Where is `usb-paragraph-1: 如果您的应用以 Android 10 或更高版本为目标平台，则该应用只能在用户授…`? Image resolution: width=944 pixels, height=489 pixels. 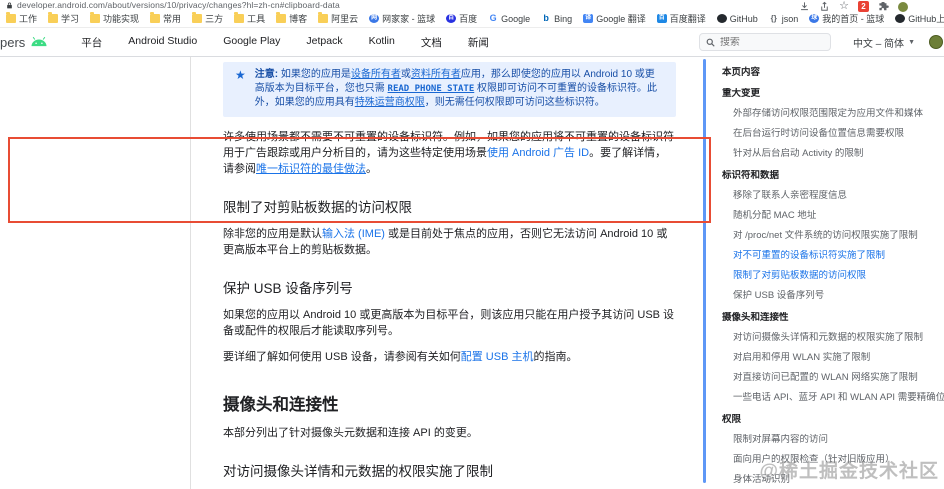
usb-paragraph-1: 如果您的应用以 Android 10 或更高版本为目标平台，则该应用只能在用户授… is located at coordinates (449, 323).